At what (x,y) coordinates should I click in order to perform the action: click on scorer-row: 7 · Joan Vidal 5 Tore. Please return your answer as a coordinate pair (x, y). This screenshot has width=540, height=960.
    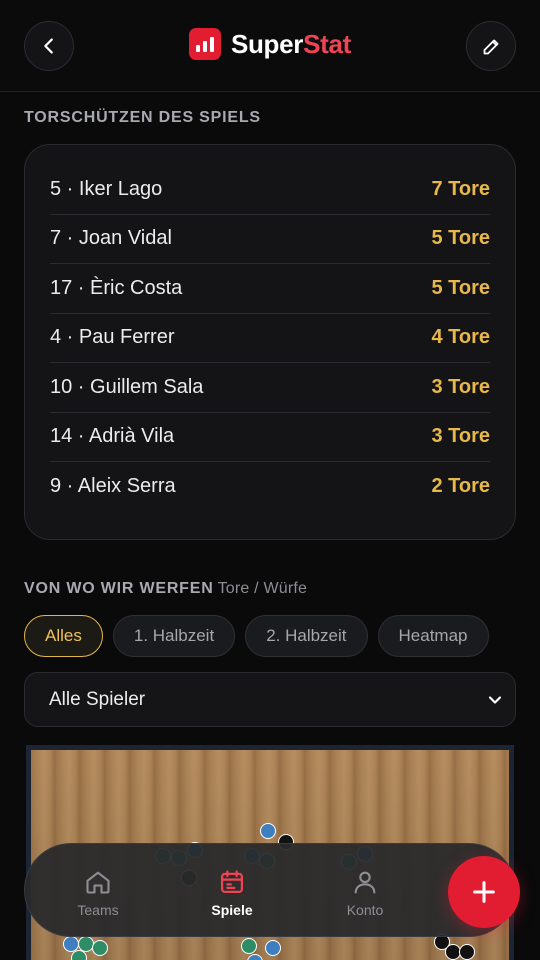
    Looking at the image, I should click on (270, 239).